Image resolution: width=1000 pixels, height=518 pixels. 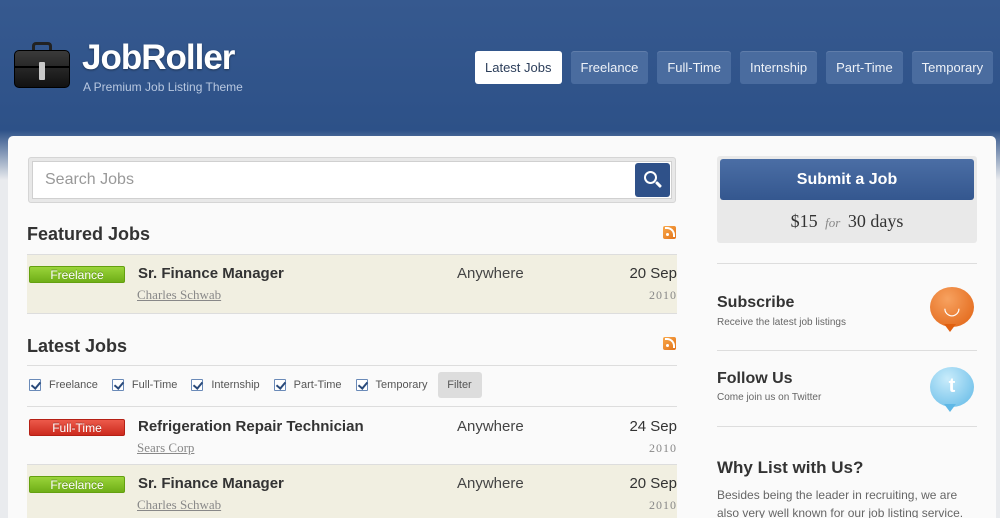 I want to click on nav-latest-jobs: Latest Jobs, so click(x=518, y=67).